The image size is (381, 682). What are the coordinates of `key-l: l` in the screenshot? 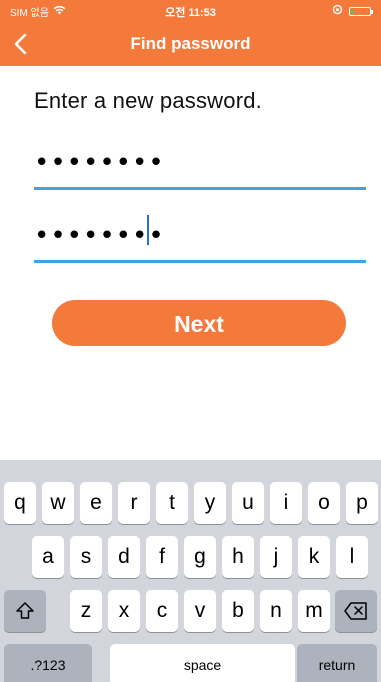 It's located at (352, 557).